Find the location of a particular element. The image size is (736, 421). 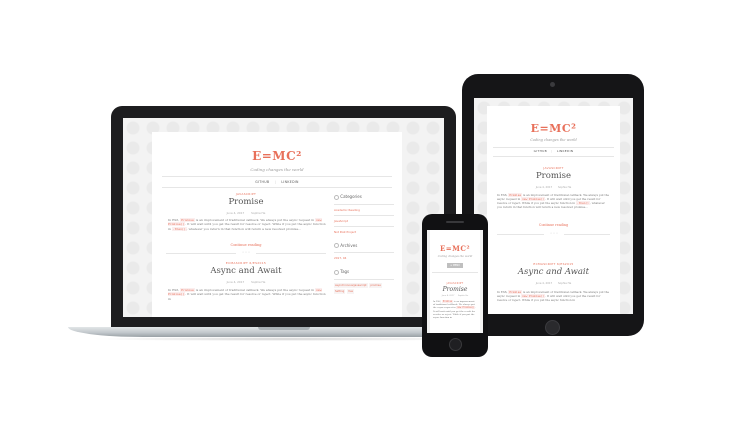

archives-widget-title: Archives is located at coordinates (364, 245).